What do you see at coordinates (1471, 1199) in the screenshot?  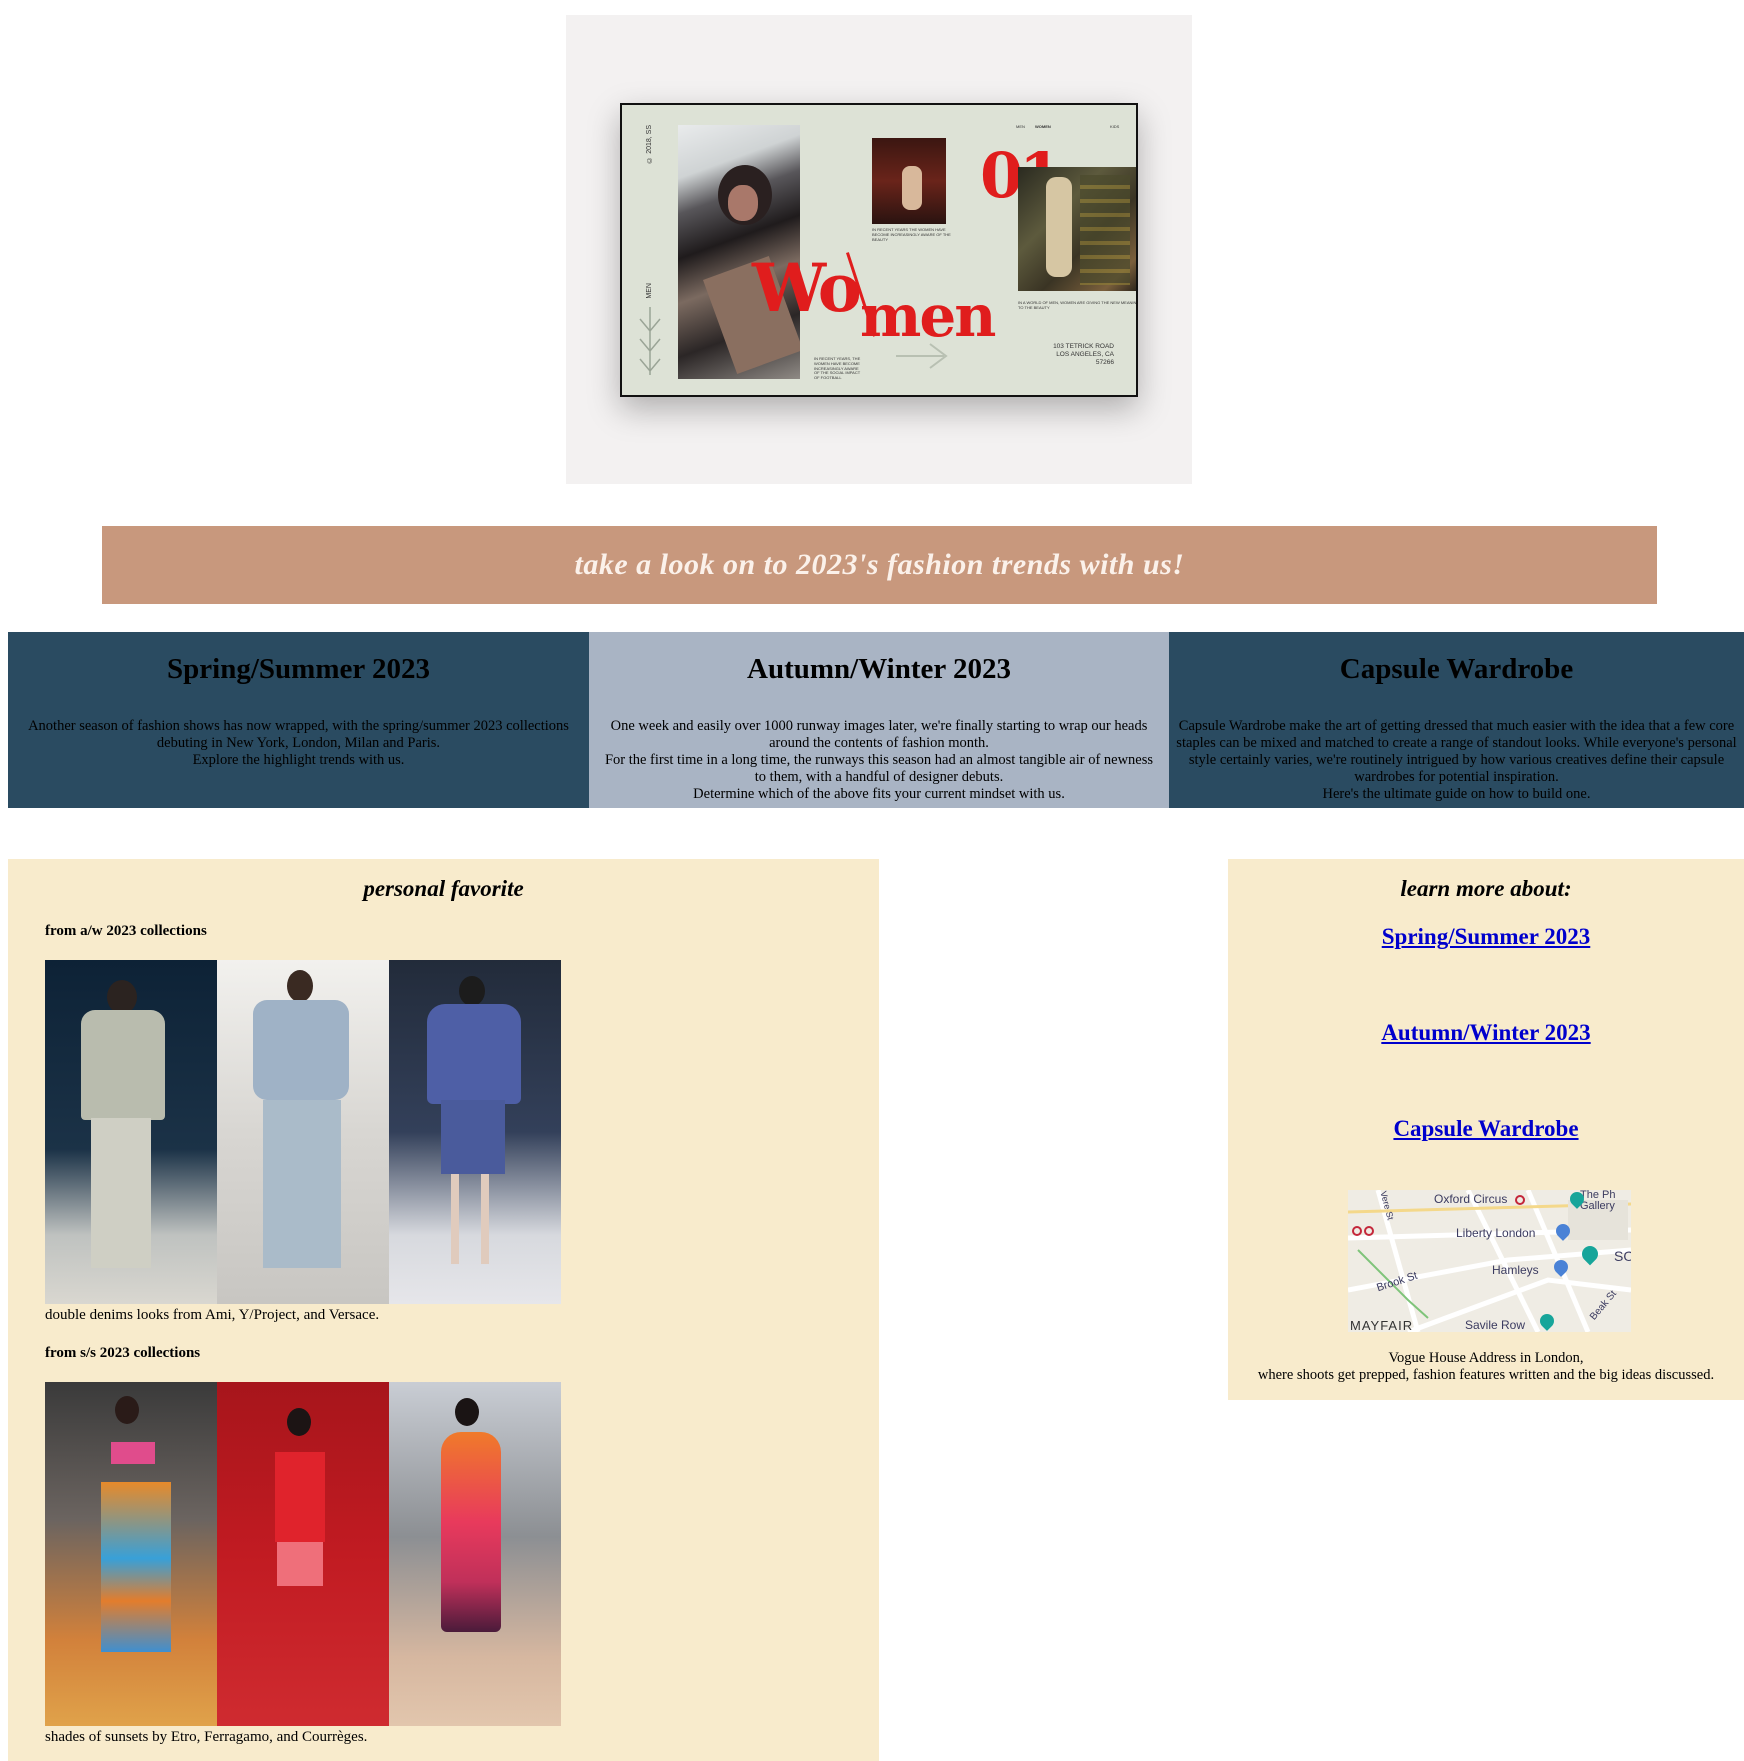 I see `map-label-oxford: Oxford Circus` at bounding box center [1471, 1199].